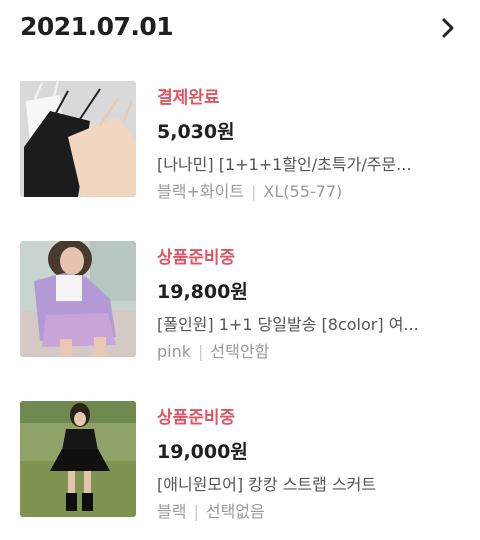 The width and height of the screenshot is (480, 540). Describe the element at coordinates (172, 511) in the screenshot. I see `option-color: 블랙` at that location.